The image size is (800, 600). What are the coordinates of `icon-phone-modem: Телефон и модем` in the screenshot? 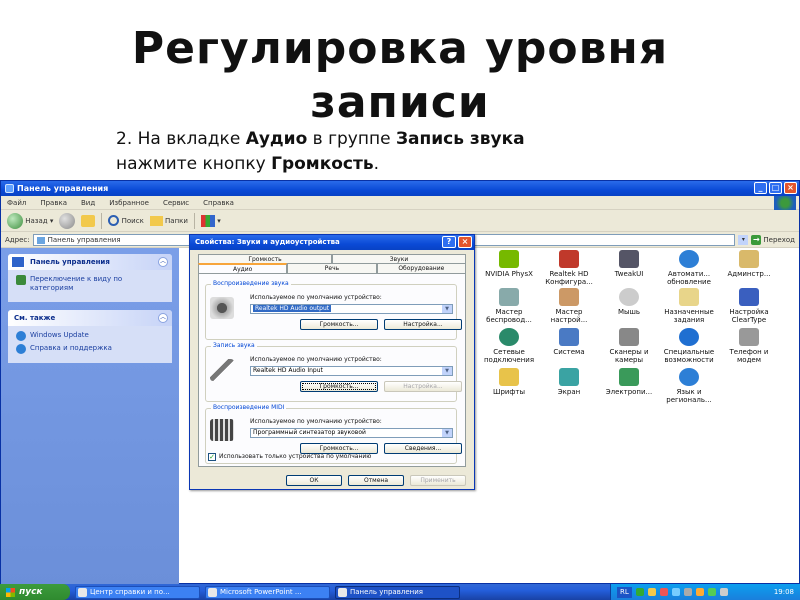 It's located at (749, 346).